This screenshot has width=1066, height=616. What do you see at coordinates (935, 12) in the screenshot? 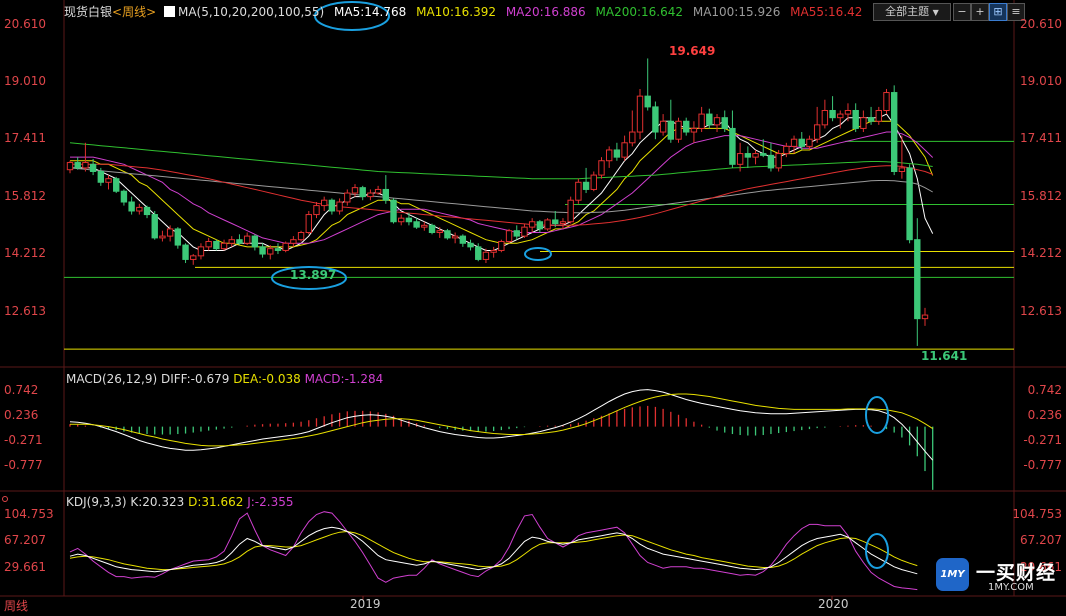
I see `chevron-down-icon: ▼` at bounding box center [935, 12].